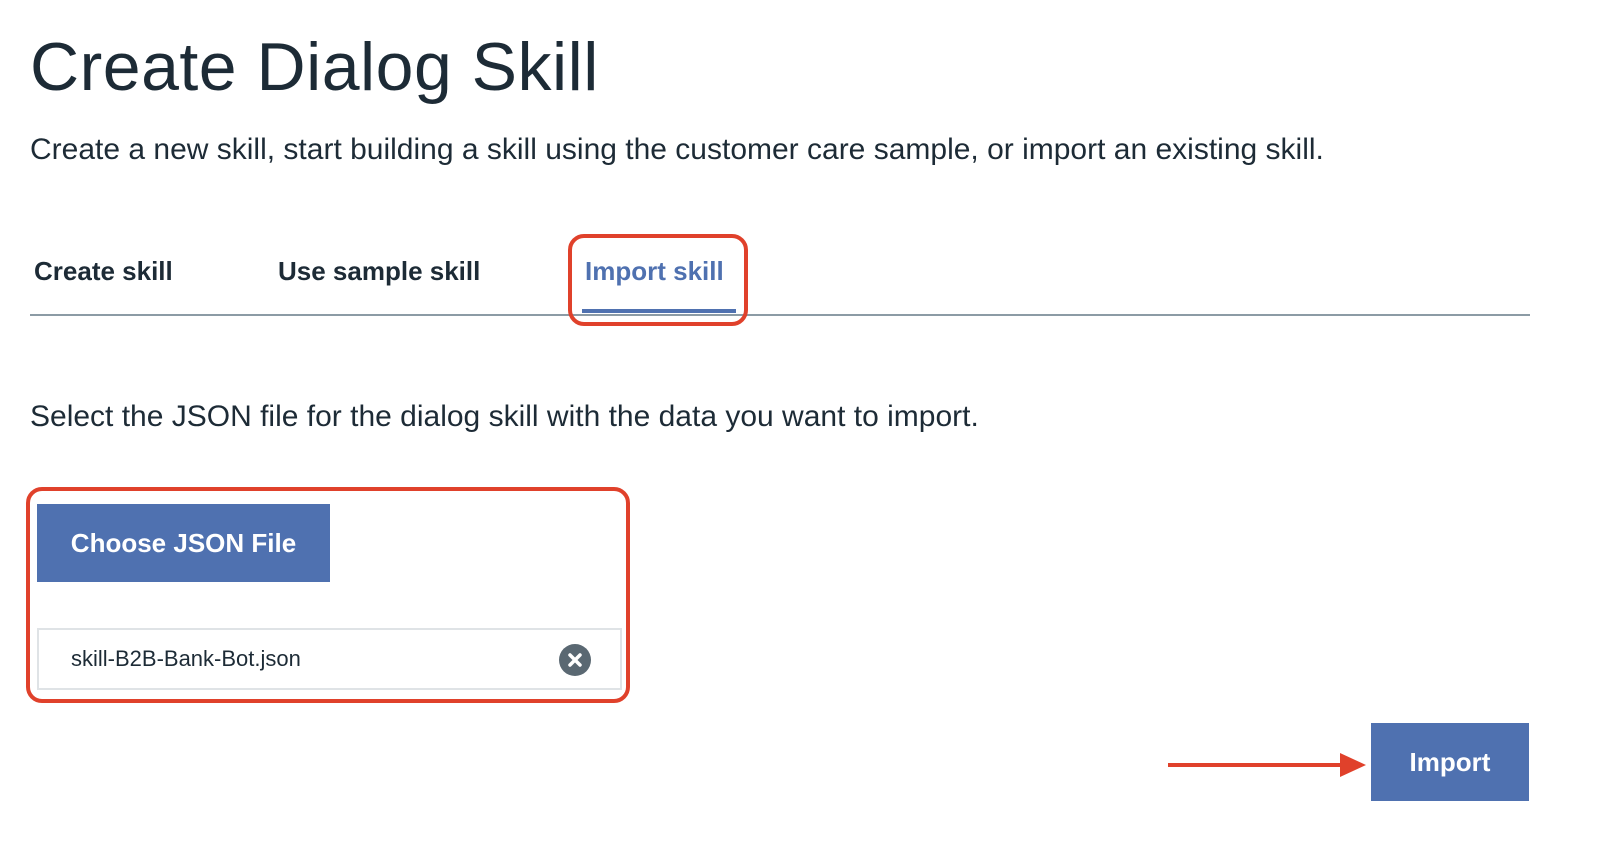  I want to click on tab-highlight-annotation, so click(658, 280).